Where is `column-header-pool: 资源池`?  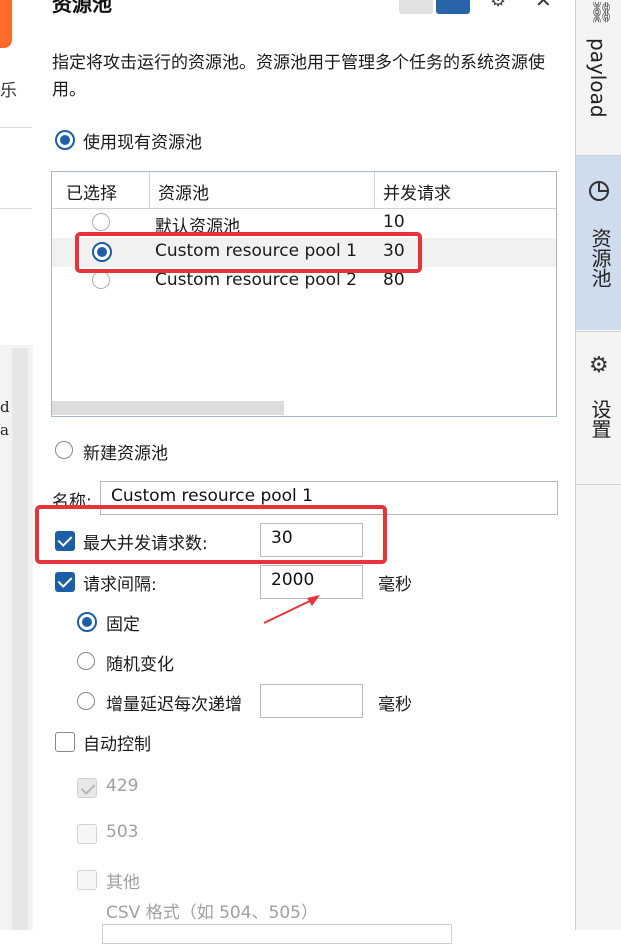
column-header-pool: 资源池 is located at coordinates (183, 191).